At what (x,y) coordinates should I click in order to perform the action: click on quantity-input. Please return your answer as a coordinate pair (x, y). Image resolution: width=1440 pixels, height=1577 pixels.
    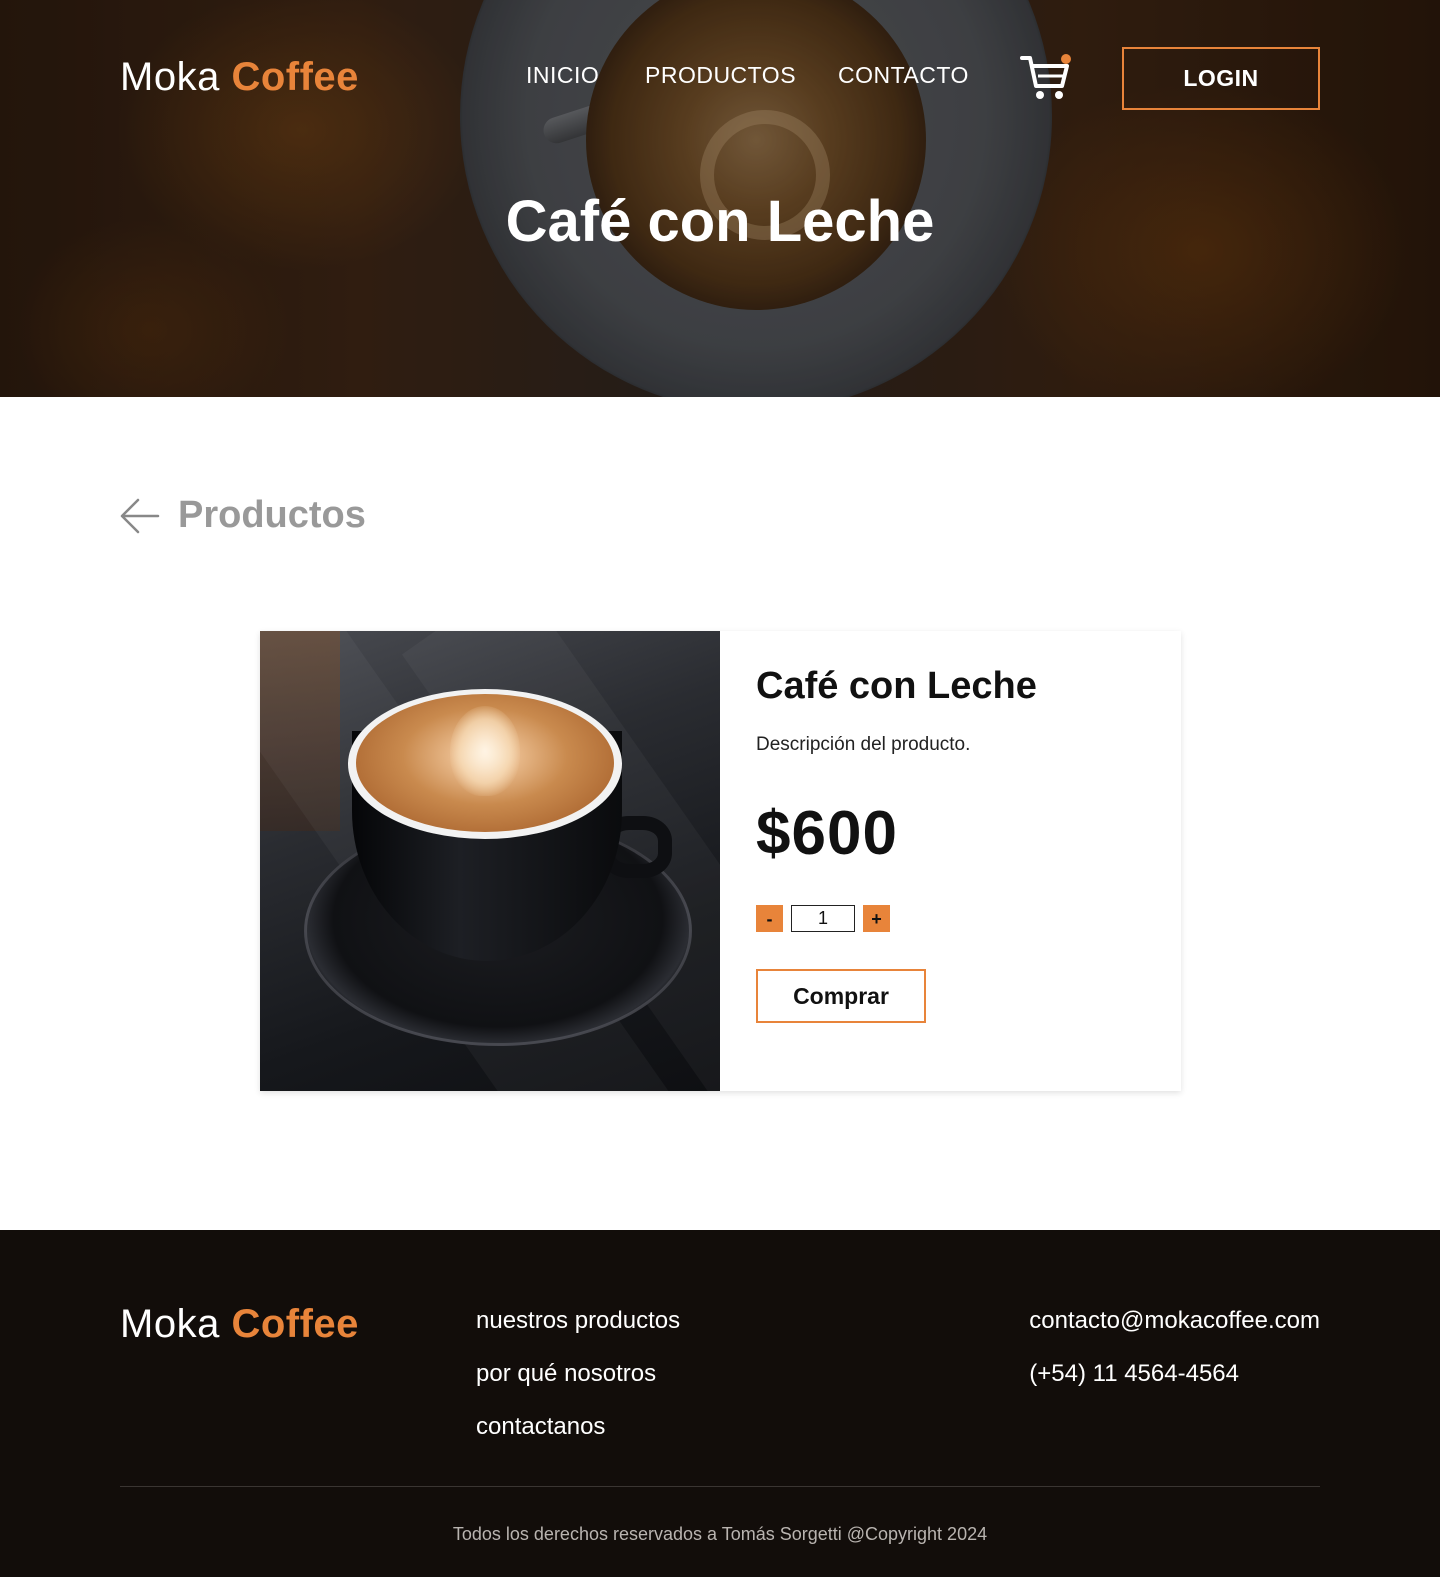
    Looking at the image, I should click on (823, 918).